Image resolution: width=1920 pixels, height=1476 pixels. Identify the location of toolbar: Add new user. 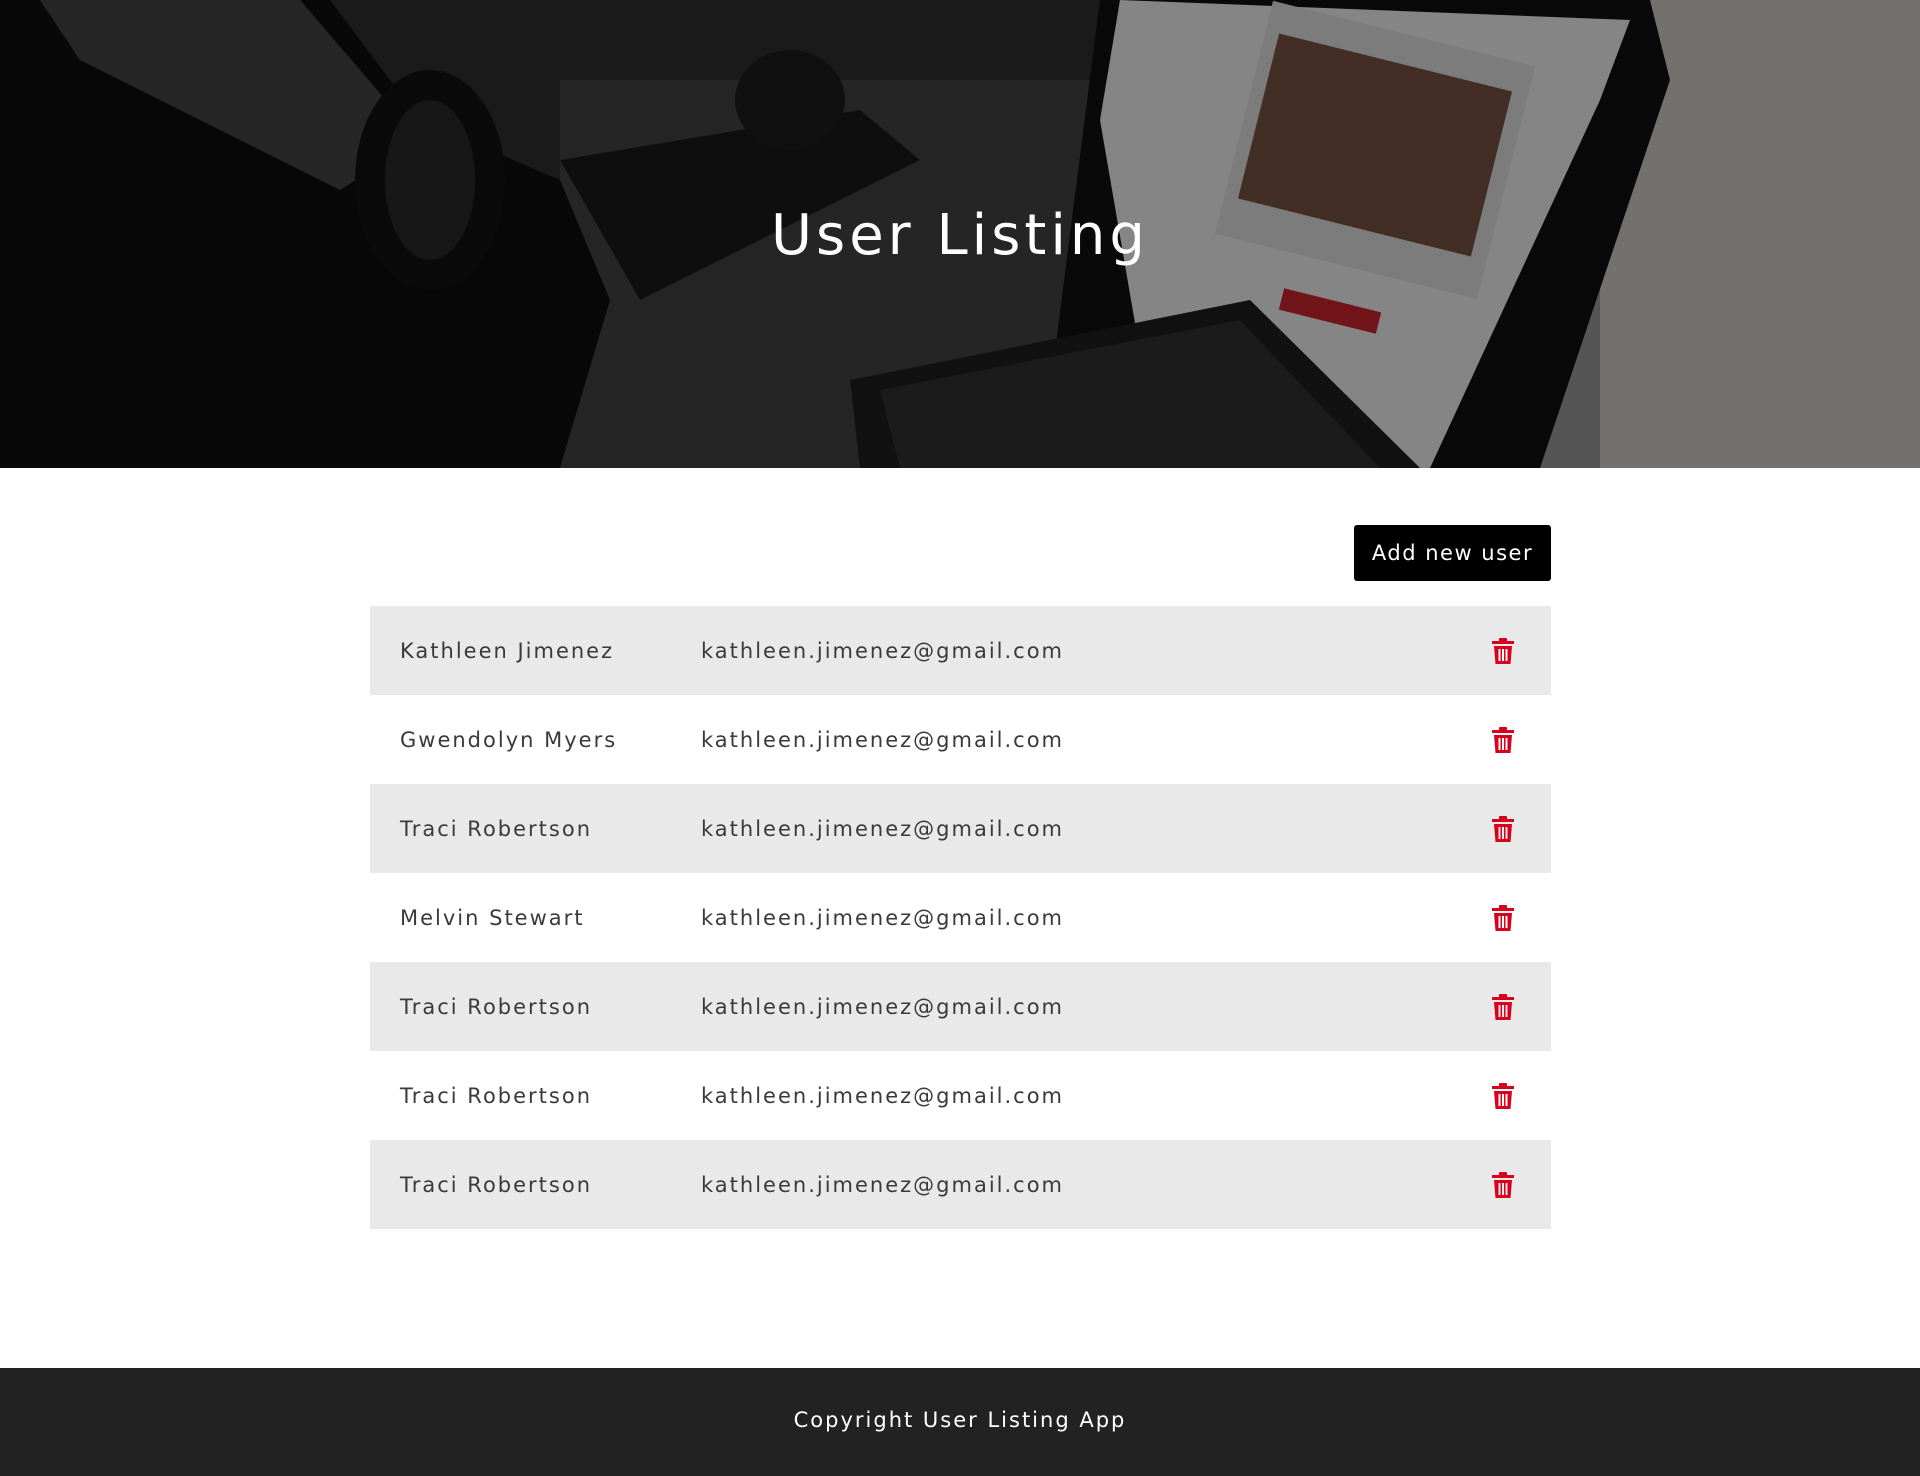
(960, 537).